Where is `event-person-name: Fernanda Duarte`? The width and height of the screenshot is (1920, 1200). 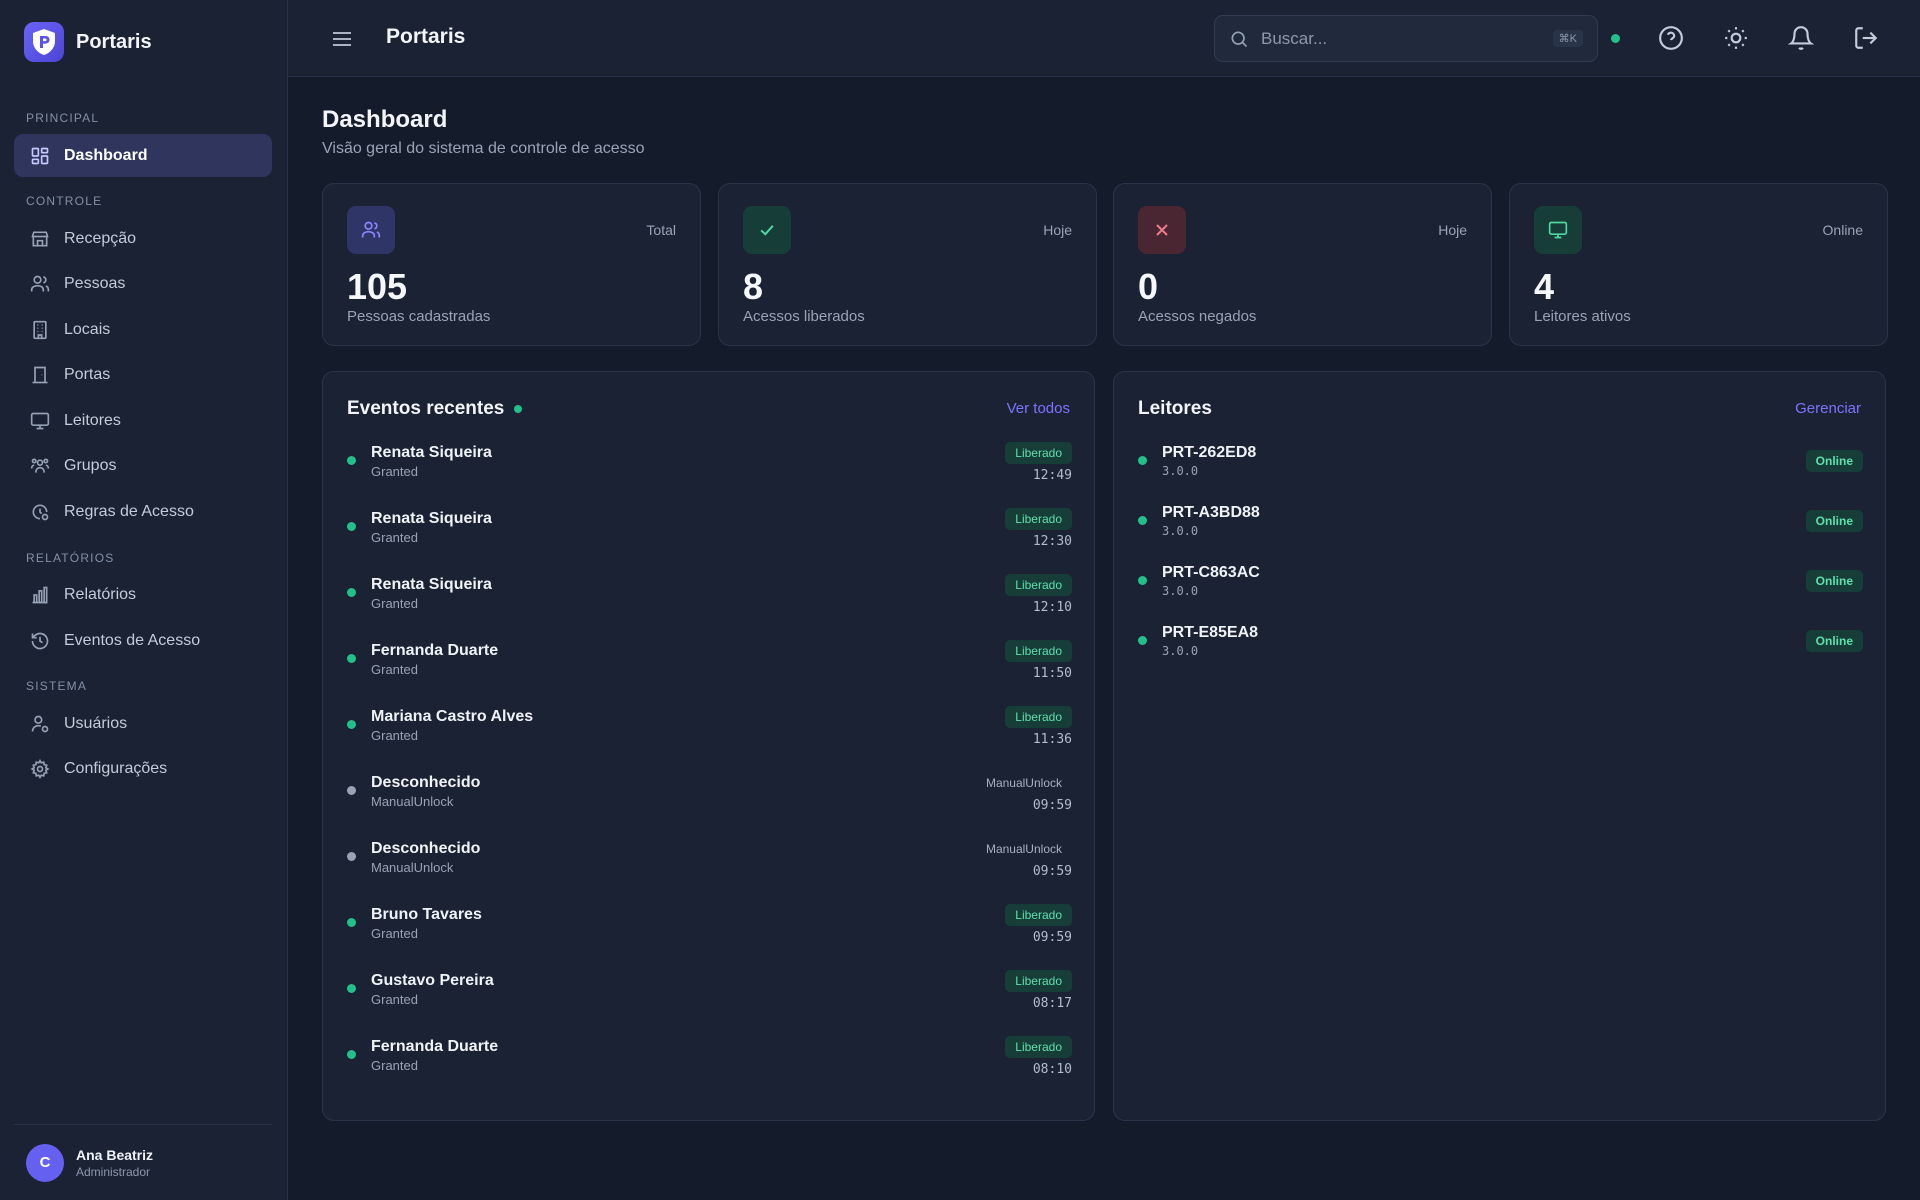 event-person-name: Fernanda Duarte is located at coordinates (435, 650).